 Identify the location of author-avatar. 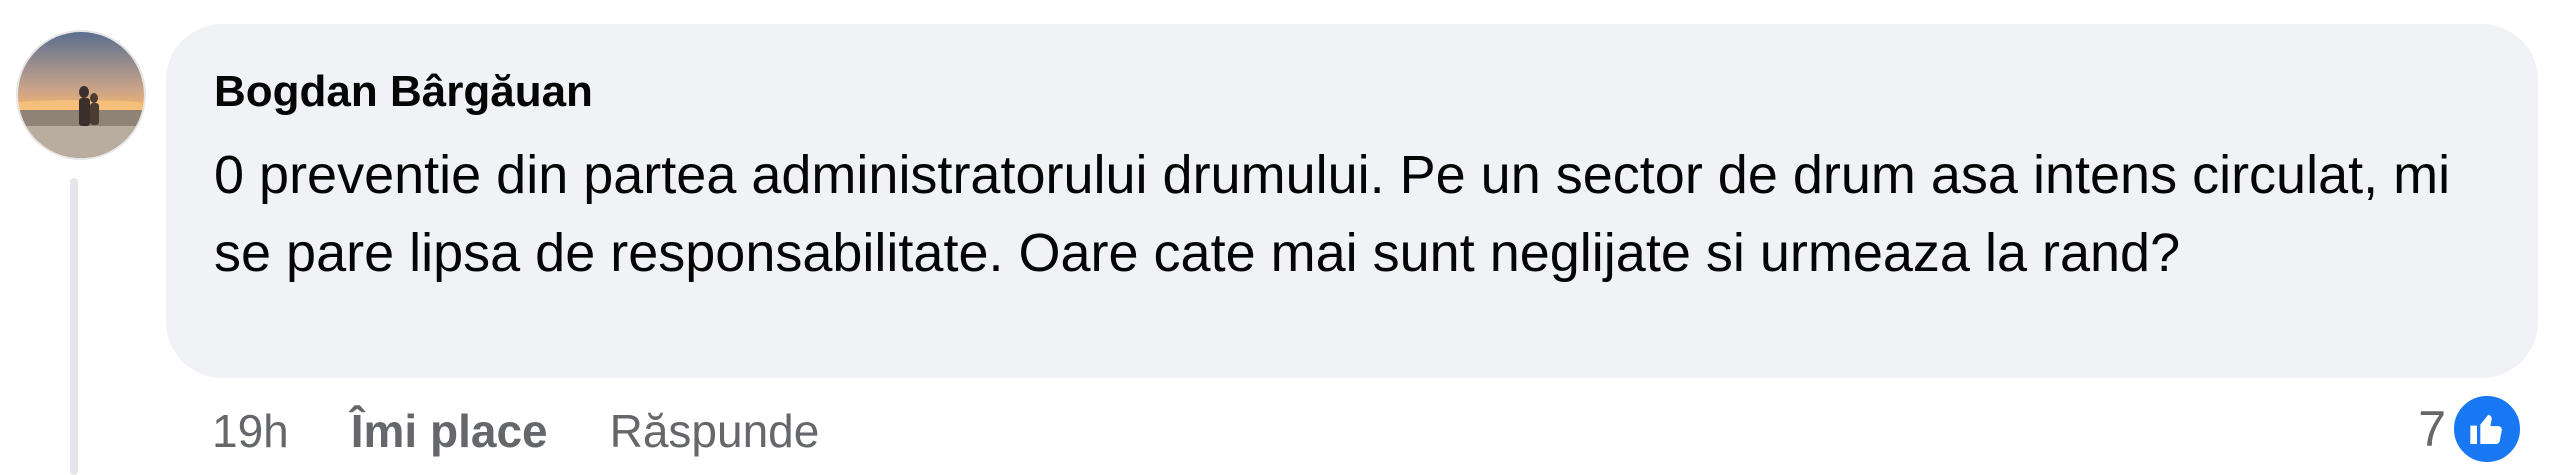
(81, 95).